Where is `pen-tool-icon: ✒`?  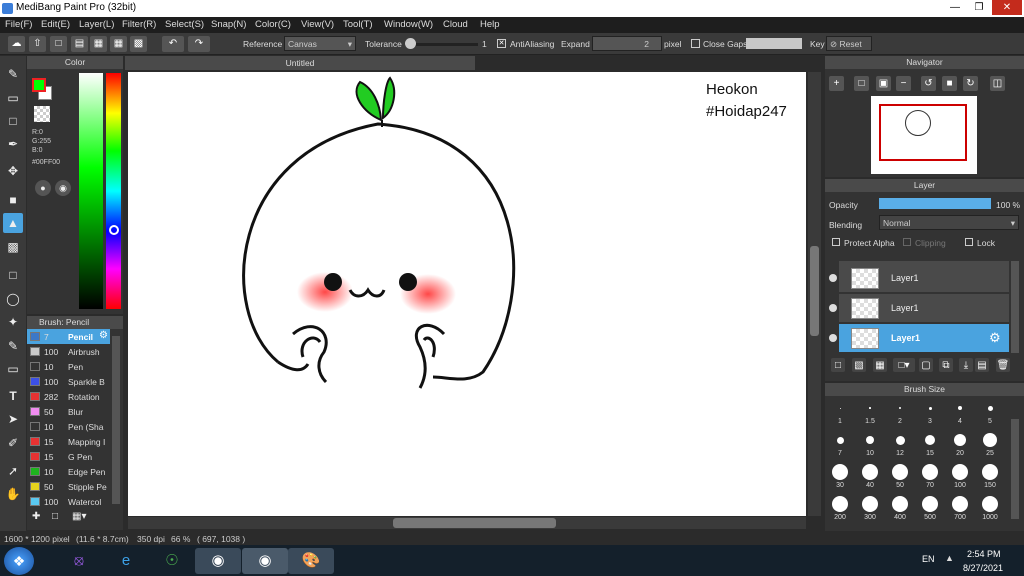
pen-tool-icon: ✒ is located at coordinates (13, 144).